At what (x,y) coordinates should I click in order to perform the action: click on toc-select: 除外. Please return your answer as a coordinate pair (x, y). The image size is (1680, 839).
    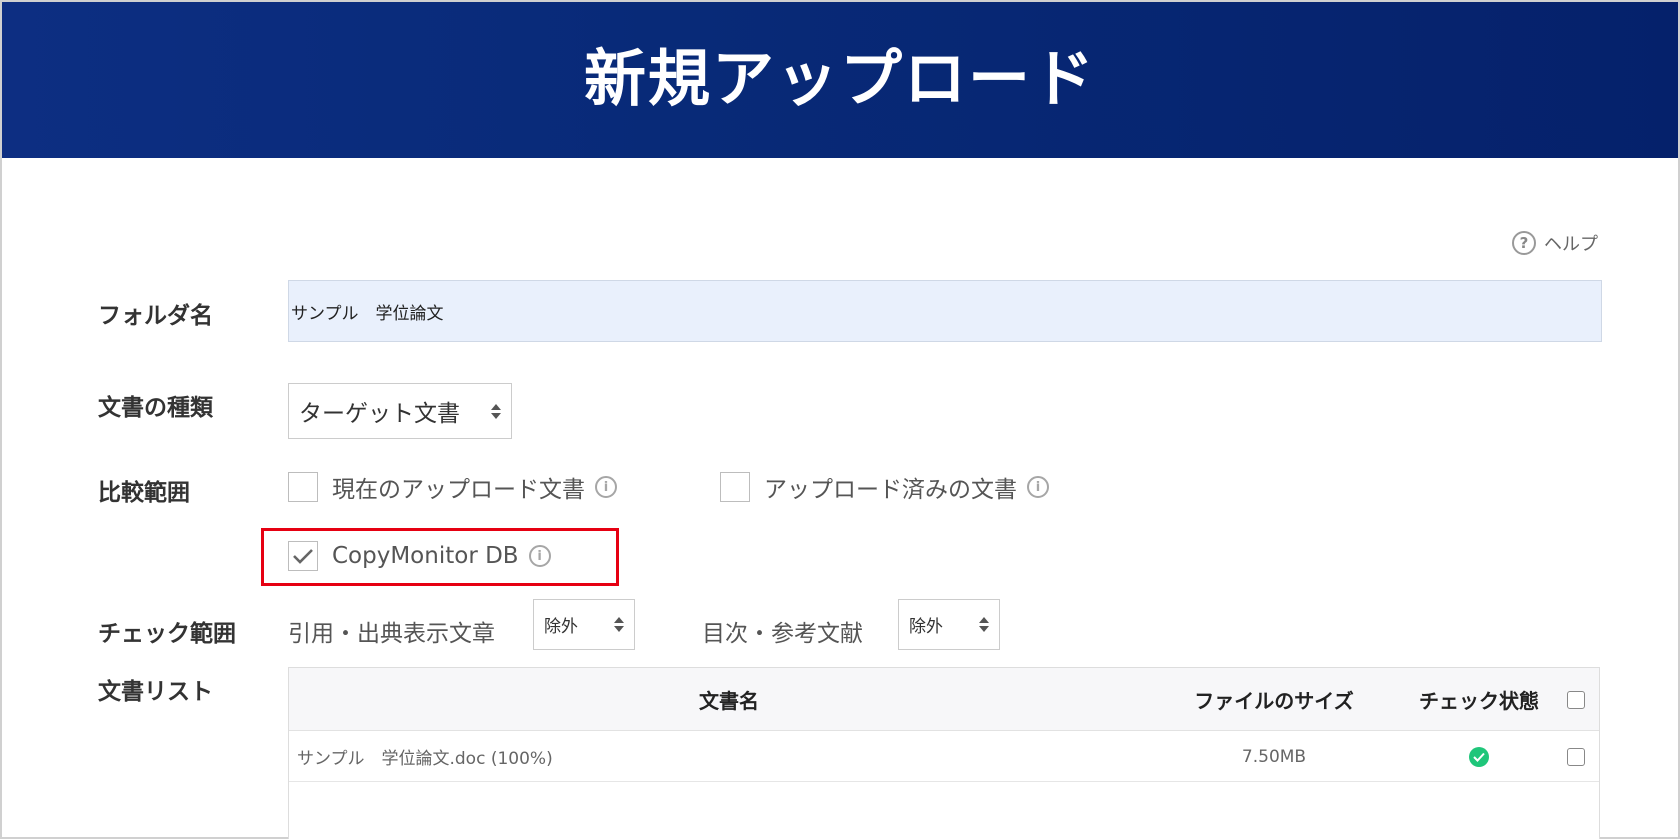
    Looking at the image, I should click on (949, 624).